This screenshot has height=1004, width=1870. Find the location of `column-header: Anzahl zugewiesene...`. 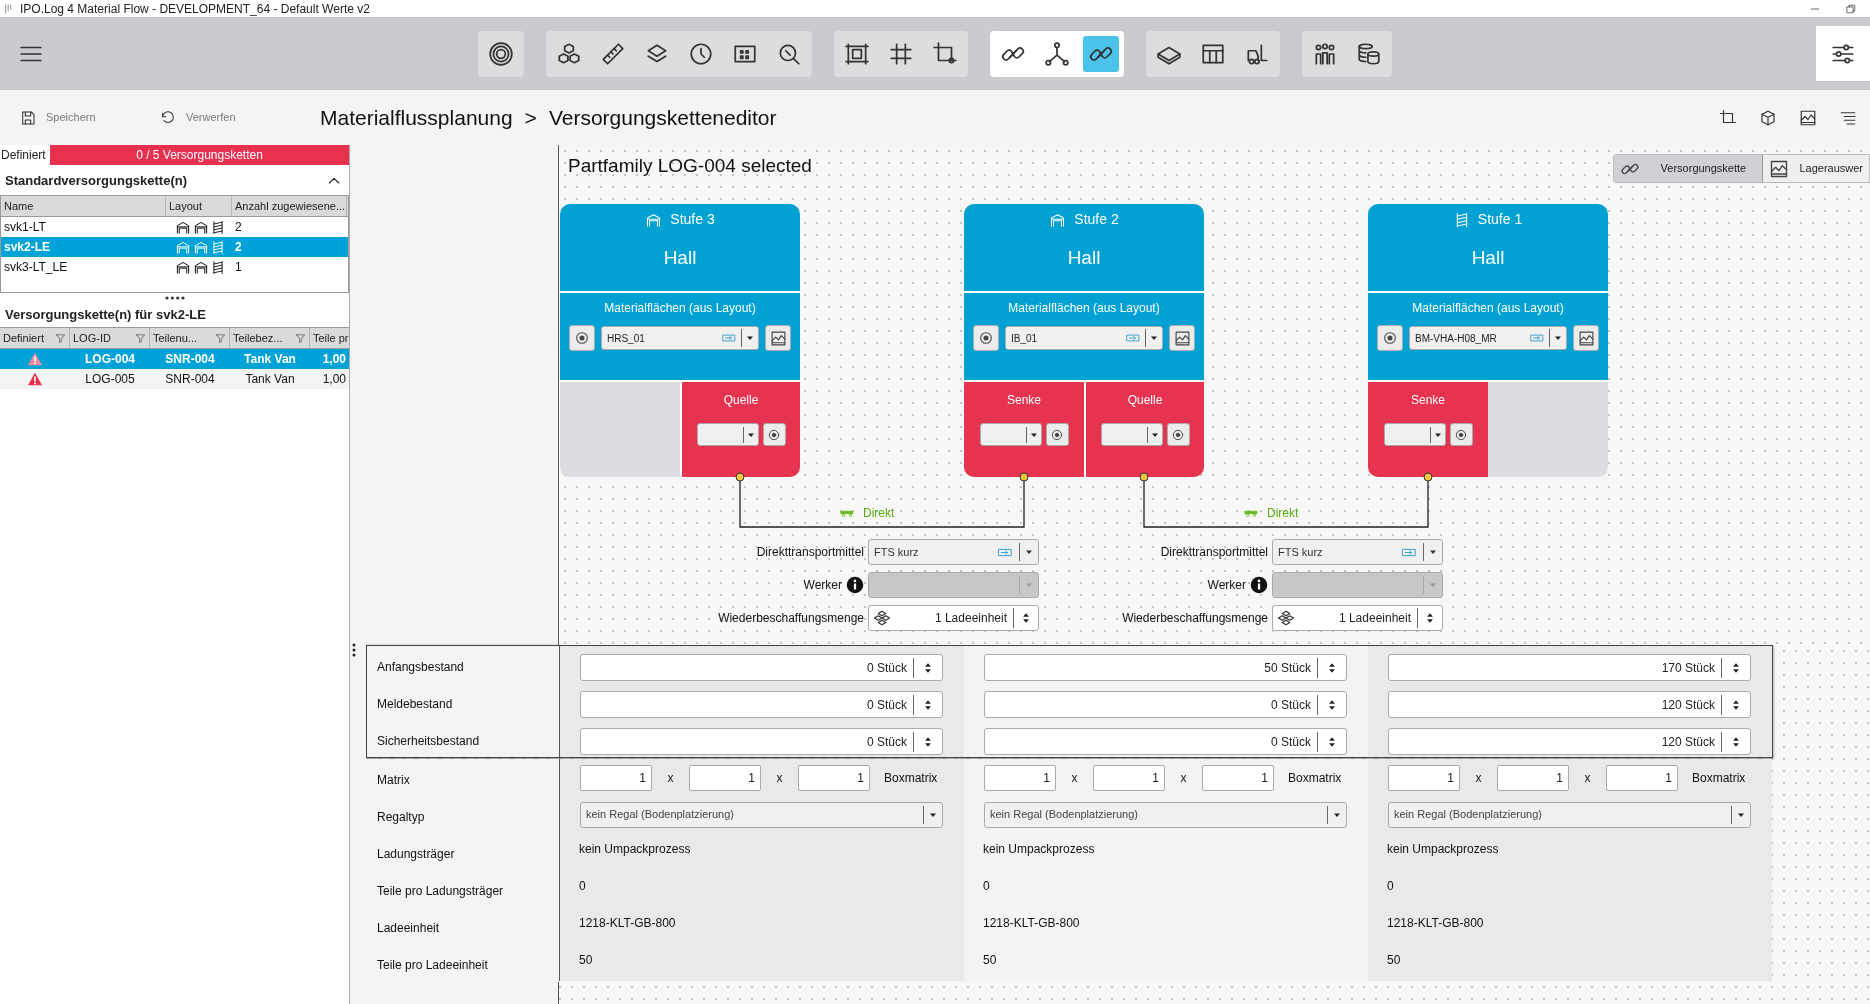

column-header: Anzahl zugewiesene... is located at coordinates (289, 206).